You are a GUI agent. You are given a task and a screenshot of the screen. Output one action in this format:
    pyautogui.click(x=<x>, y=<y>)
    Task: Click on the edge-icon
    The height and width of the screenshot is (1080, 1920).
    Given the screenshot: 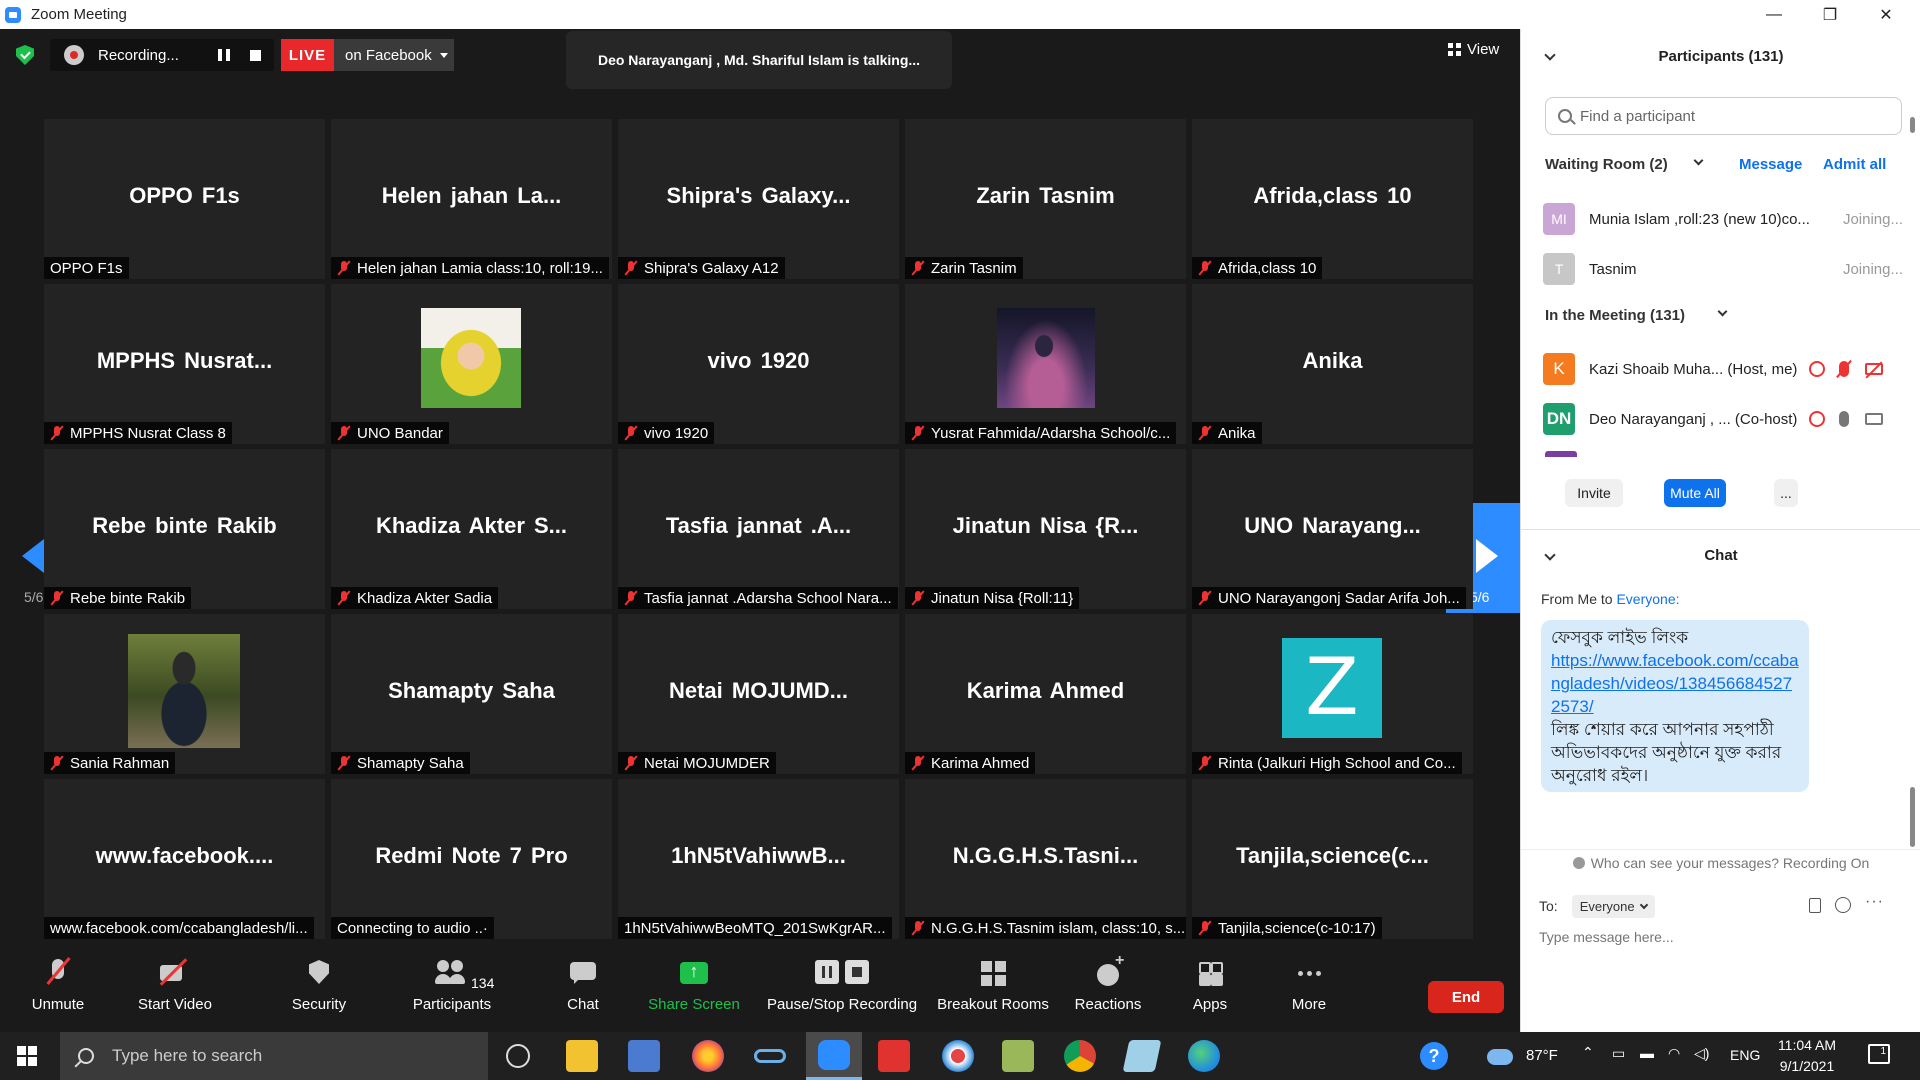 What is the action you would take?
    pyautogui.click(x=1204, y=1056)
    